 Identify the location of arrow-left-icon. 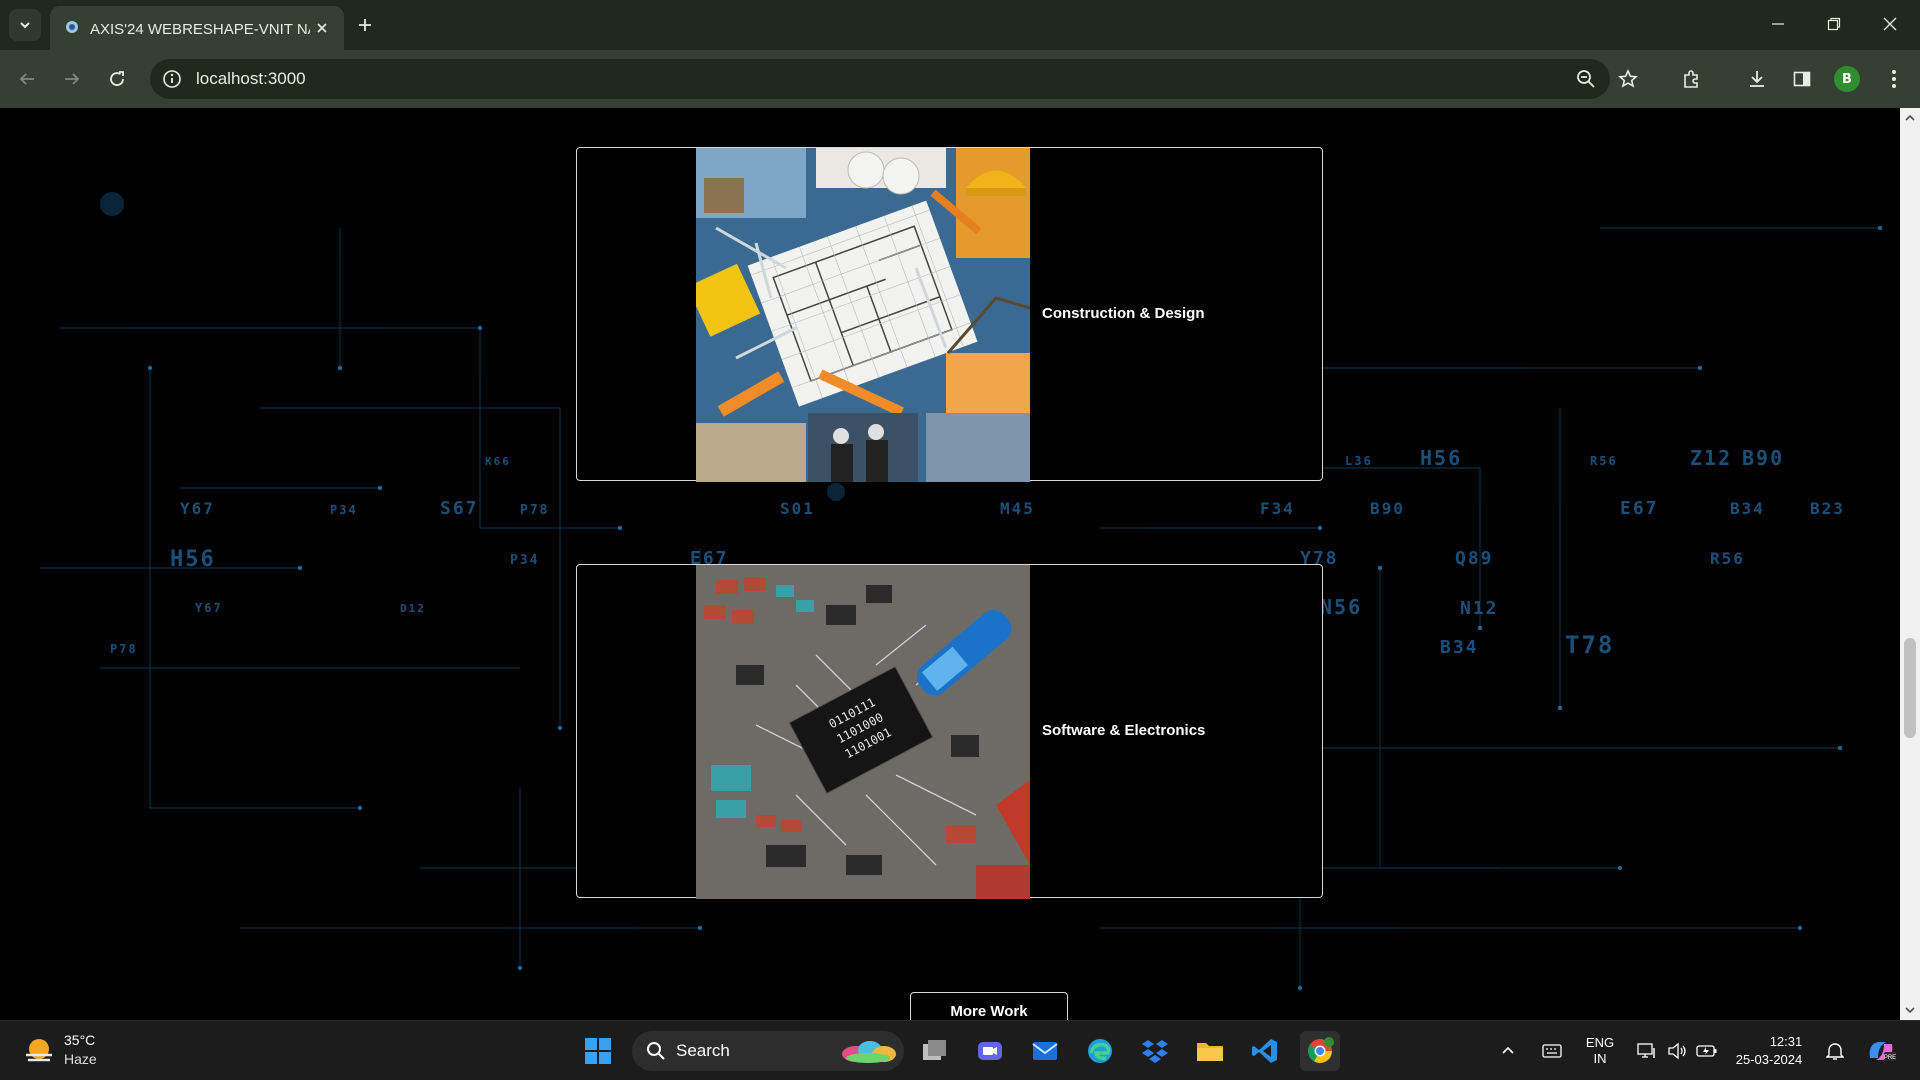
(26, 79).